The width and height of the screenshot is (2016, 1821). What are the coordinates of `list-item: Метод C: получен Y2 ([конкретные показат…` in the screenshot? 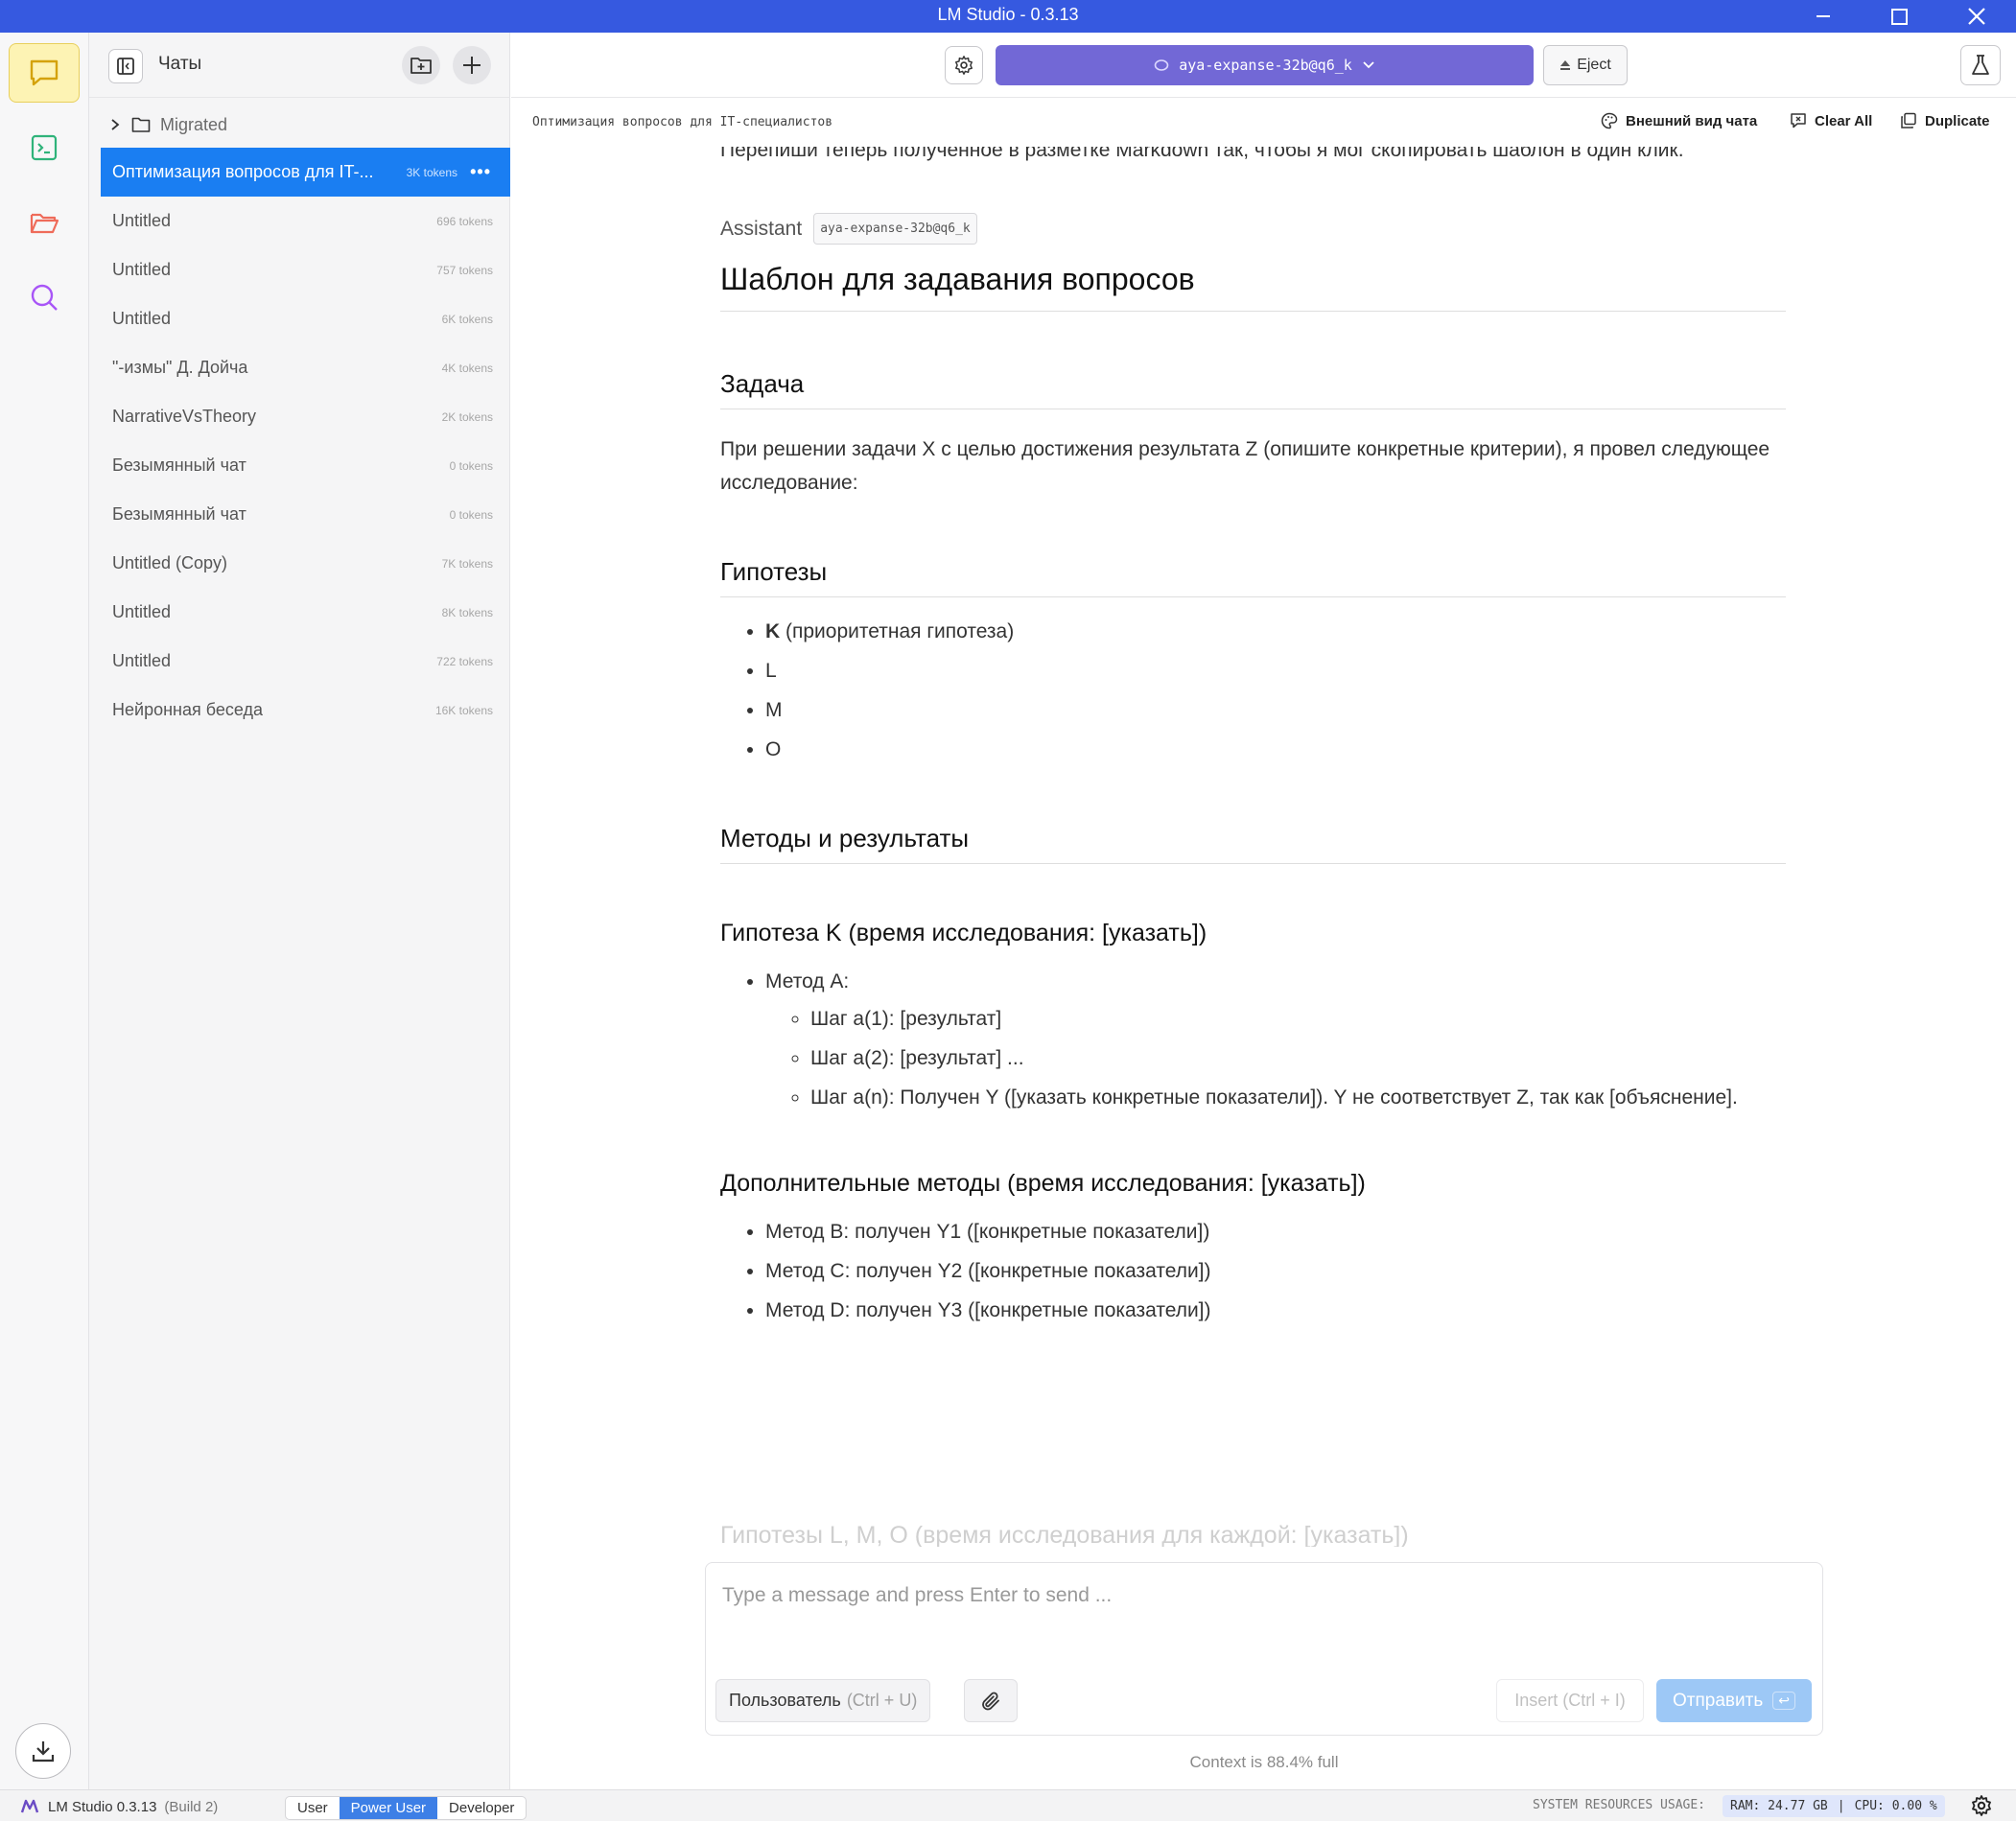 It's located at (1275, 1271).